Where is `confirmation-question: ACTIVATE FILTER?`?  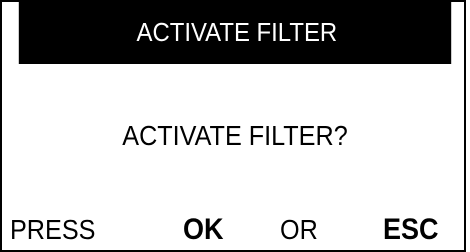
confirmation-question: ACTIVATE FILTER? is located at coordinates (235, 135).